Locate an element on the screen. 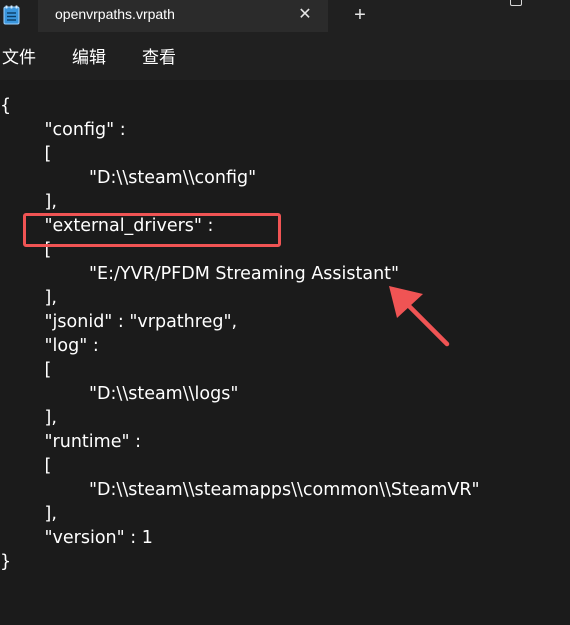 This screenshot has height=625, width=570. title-bar: openvrpaths.vrpath ✕ + is located at coordinates (285, 16).